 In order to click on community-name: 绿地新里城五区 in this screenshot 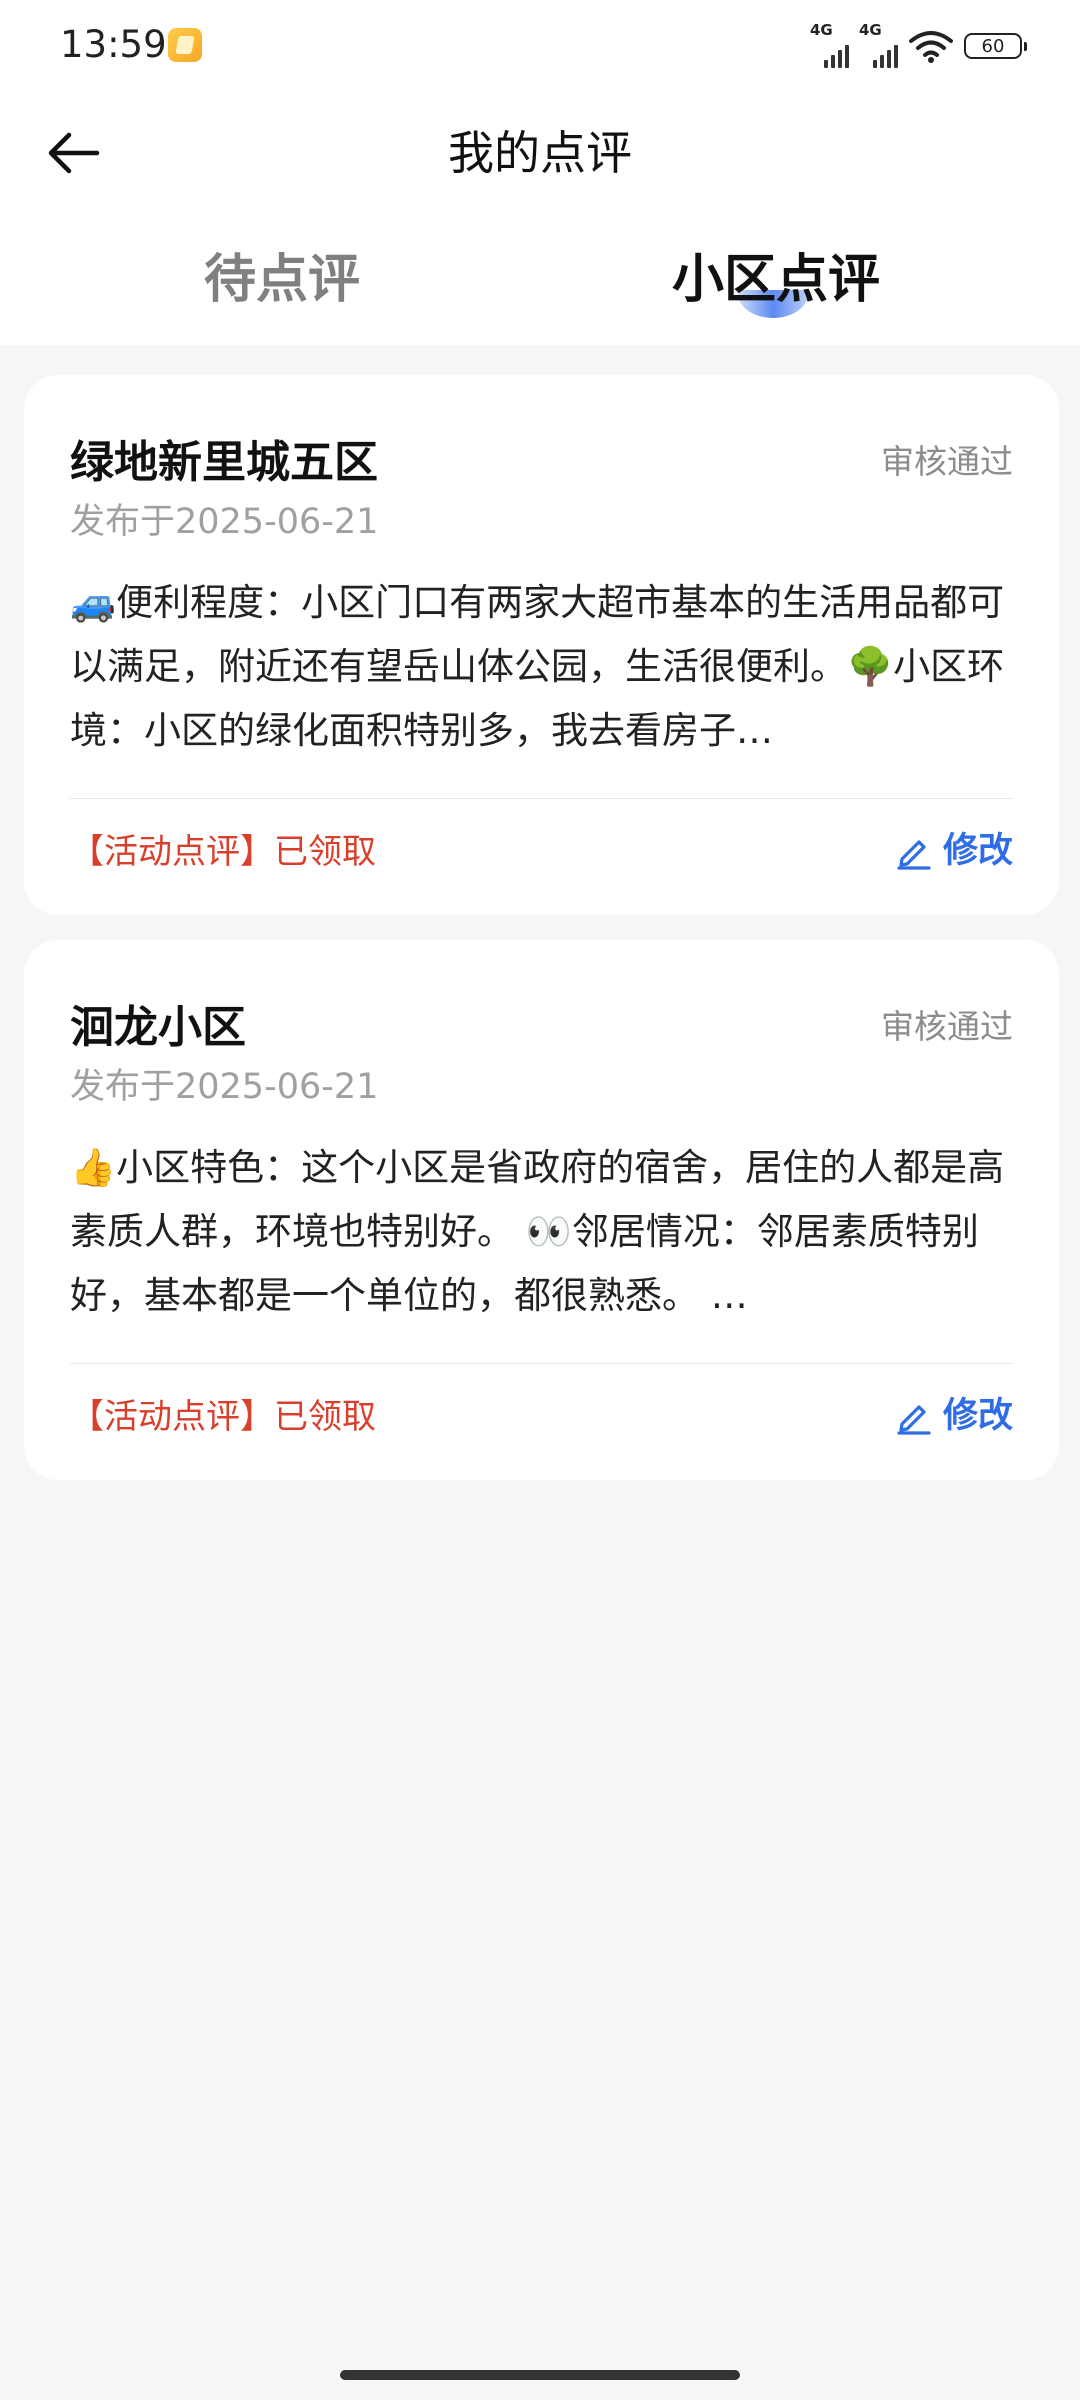, I will do `click(224, 462)`.